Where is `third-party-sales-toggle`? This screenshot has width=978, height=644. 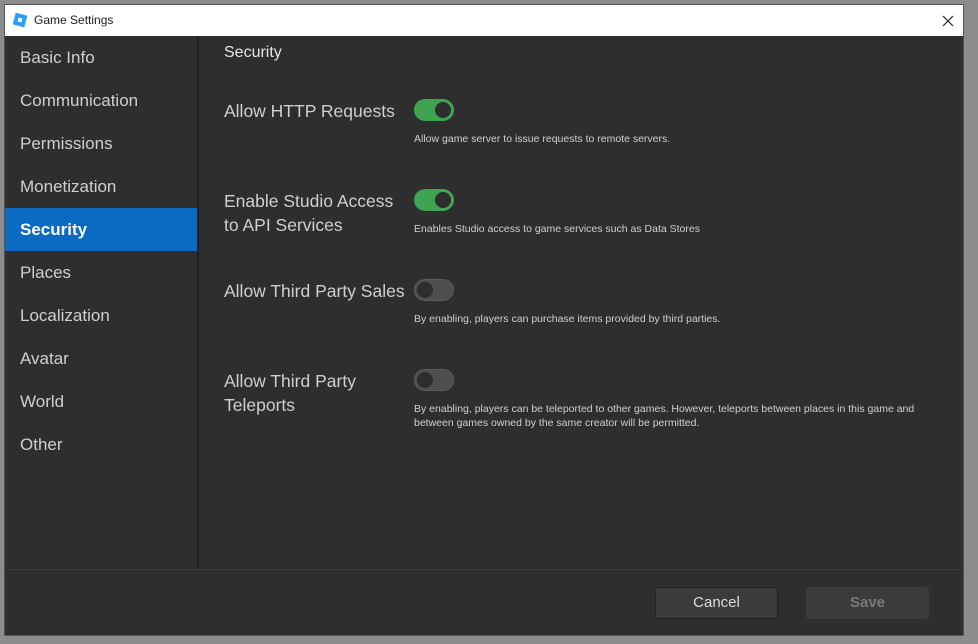
third-party-sales-toggle is located at coordinates (434, 290).